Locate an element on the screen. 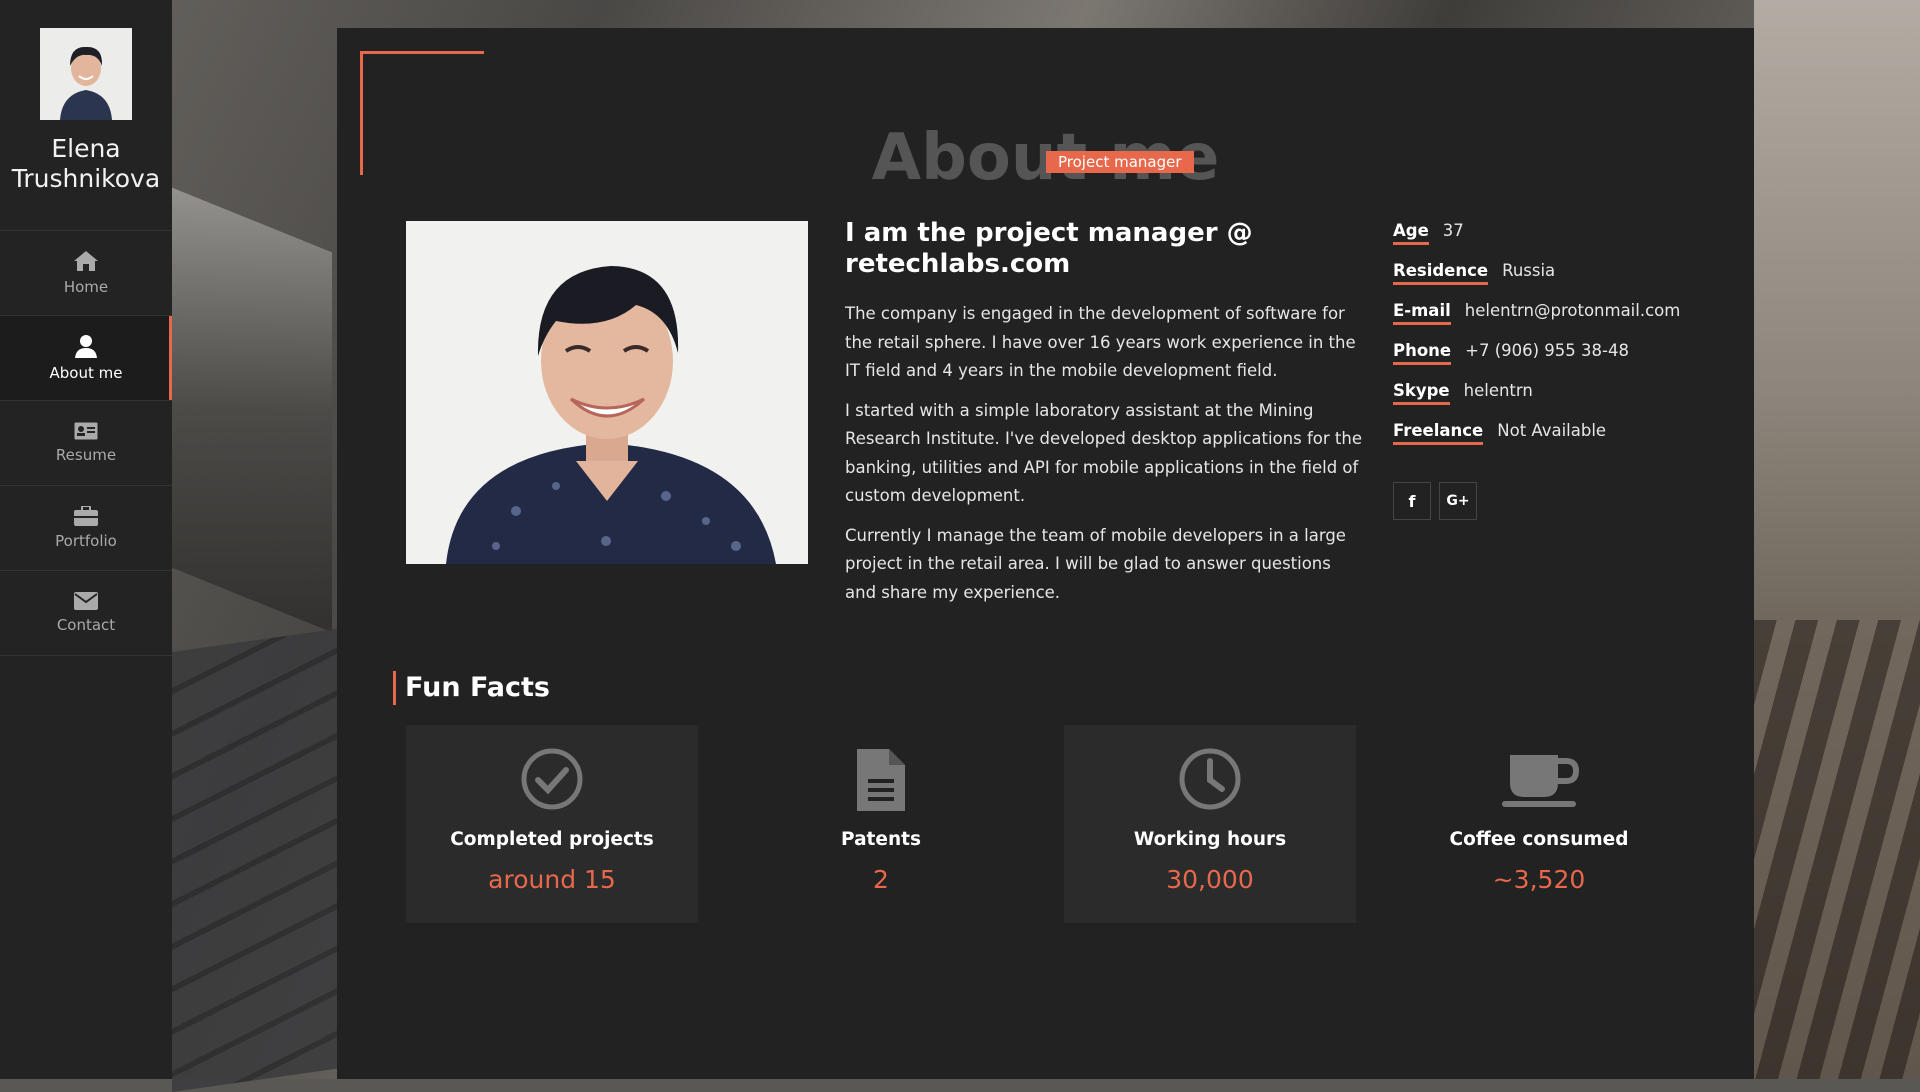 This screenshot has width=1920, height=1092. main-nav: Home About me Resume Portfolio Contact is located at coordinates (86, 443).